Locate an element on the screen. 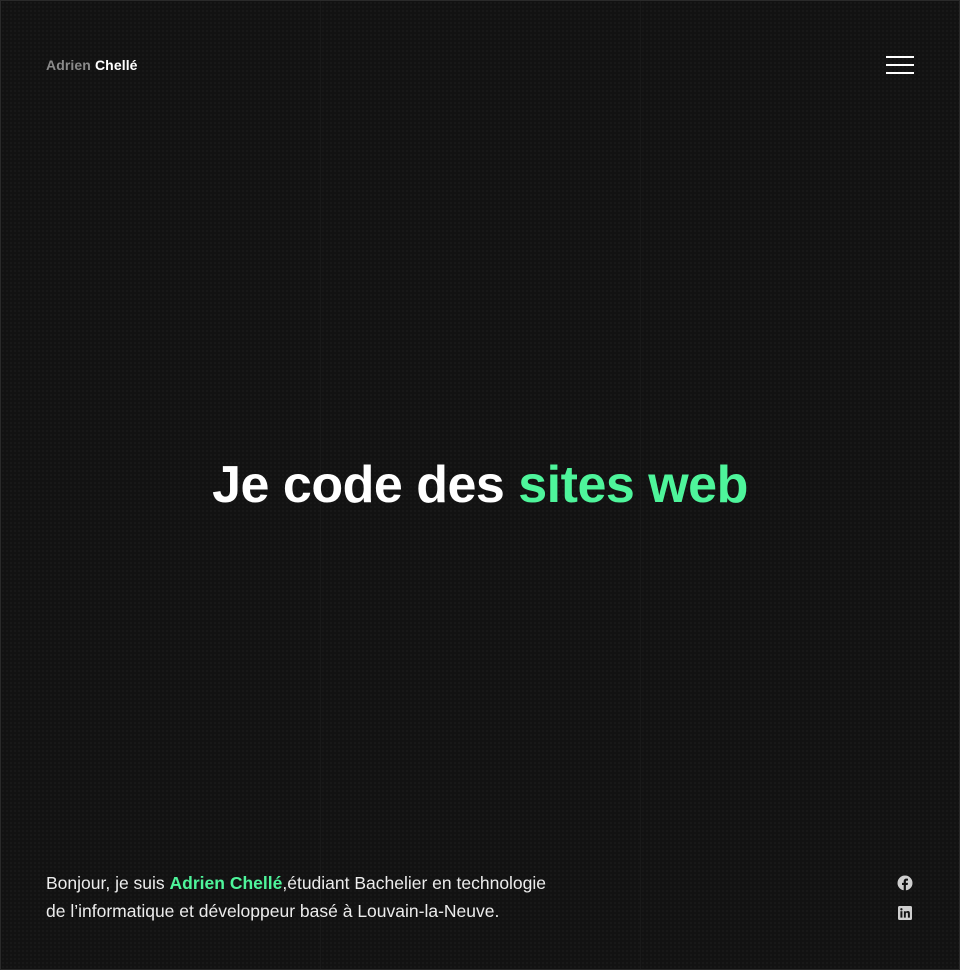  facebook-icon is located at coordinates (905, 883).